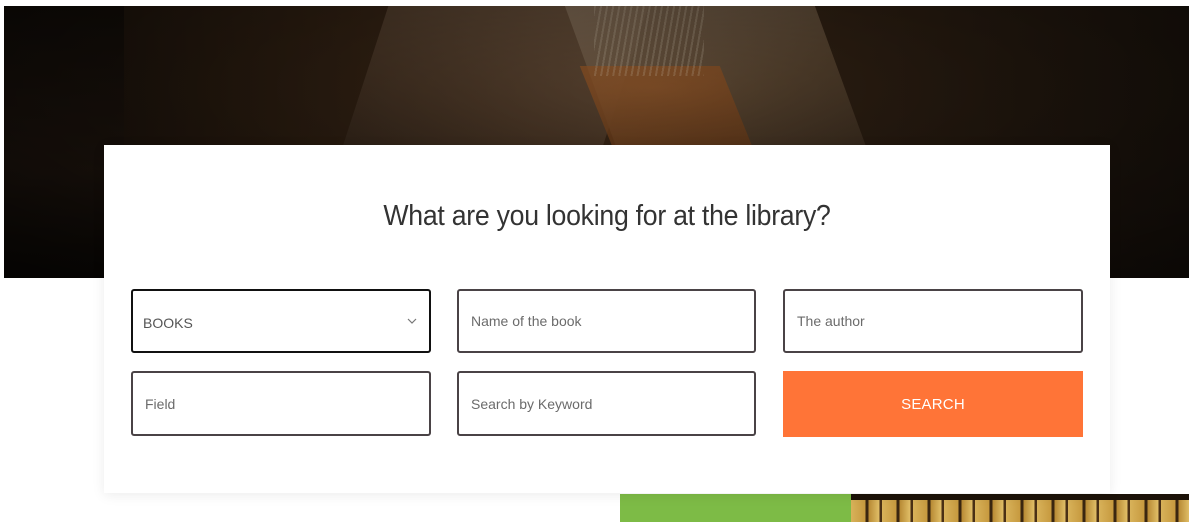 The width and height of the screenshot is (1189, 522). I want to click on search-card-title: What are you looking for at the library?, so click(607, 216).